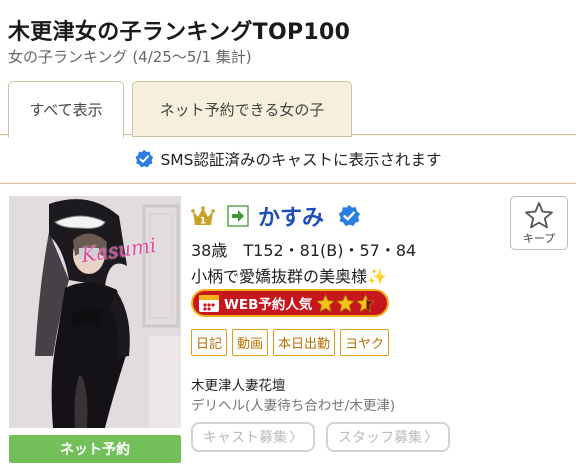  I want to click on staff-recruit-label: スタッフ募集, so click(380, 438).